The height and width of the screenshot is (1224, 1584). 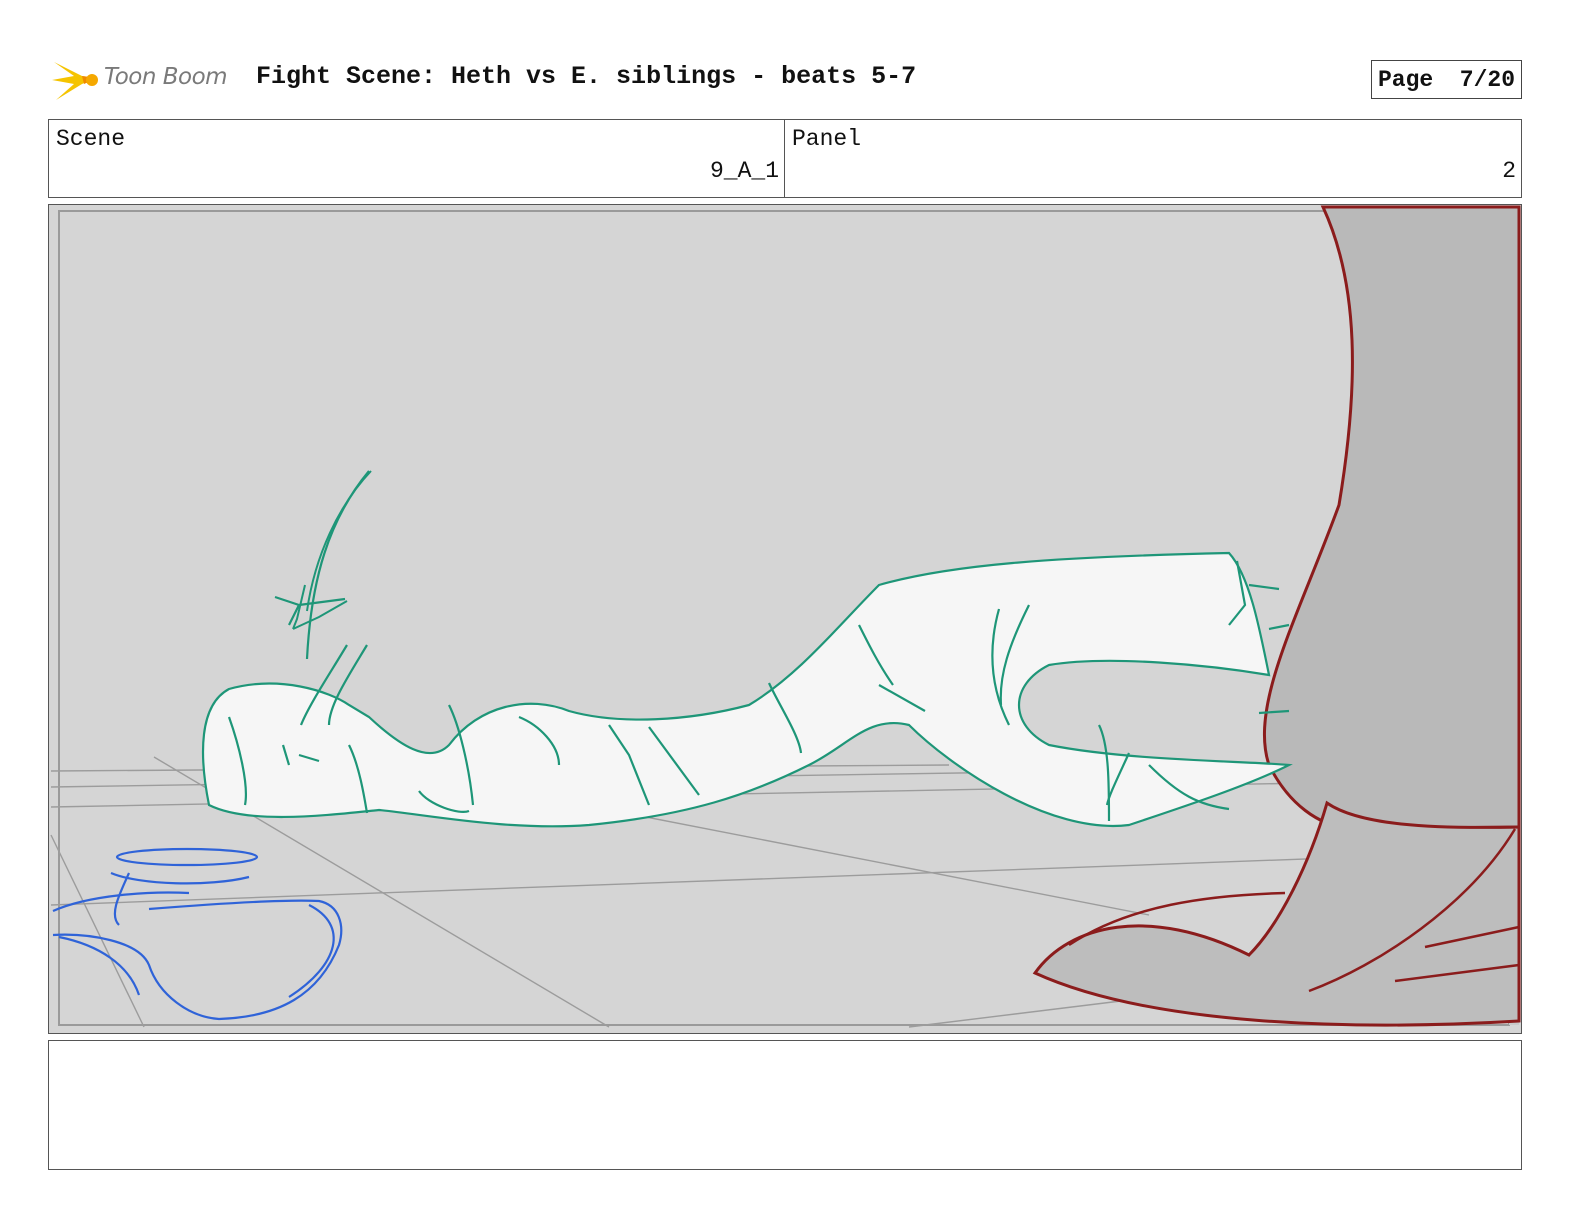 What do you see at coordinates (417, 158) in the screenshot?
I see `scene-cell: Scene 9_A_1` at bounding box center [417, 158].